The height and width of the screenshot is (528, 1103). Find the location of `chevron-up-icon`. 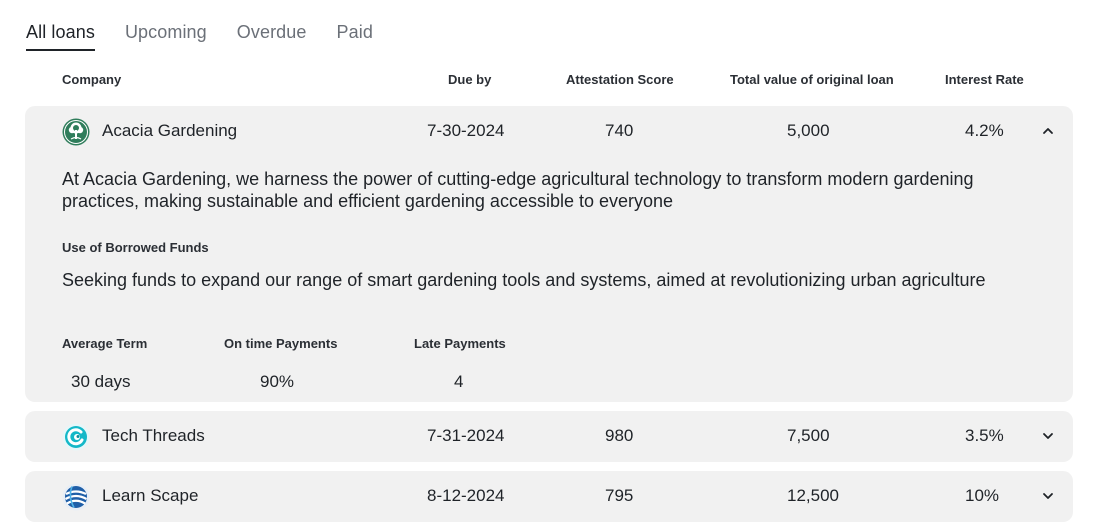

chevron-up-icon is located at coordinates (1048, 131).